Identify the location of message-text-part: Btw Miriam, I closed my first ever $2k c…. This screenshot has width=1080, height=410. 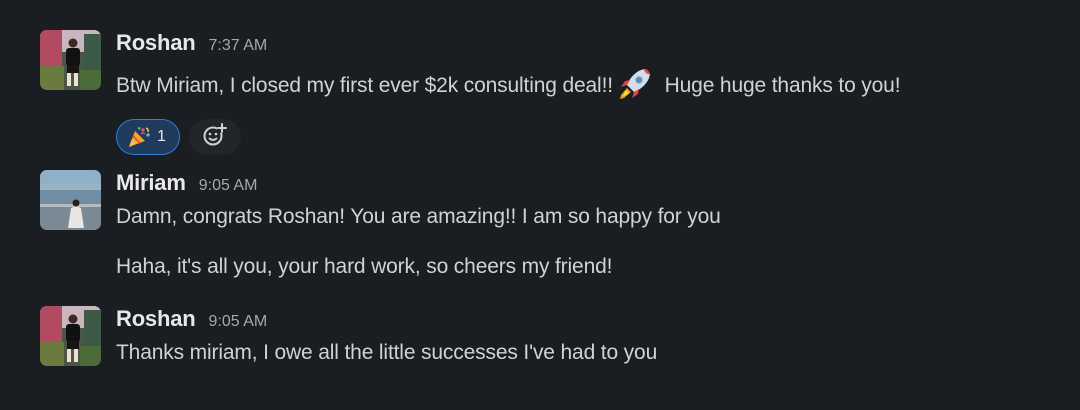
(364, 85).